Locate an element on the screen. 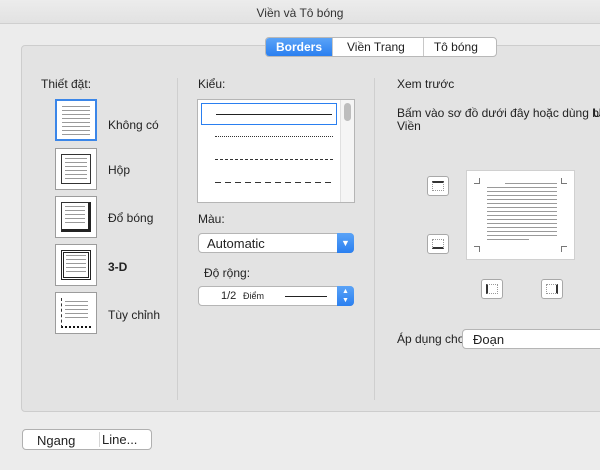 This screenshot has width=600, height=470. style-dotted is located at coordinates (269, 137).